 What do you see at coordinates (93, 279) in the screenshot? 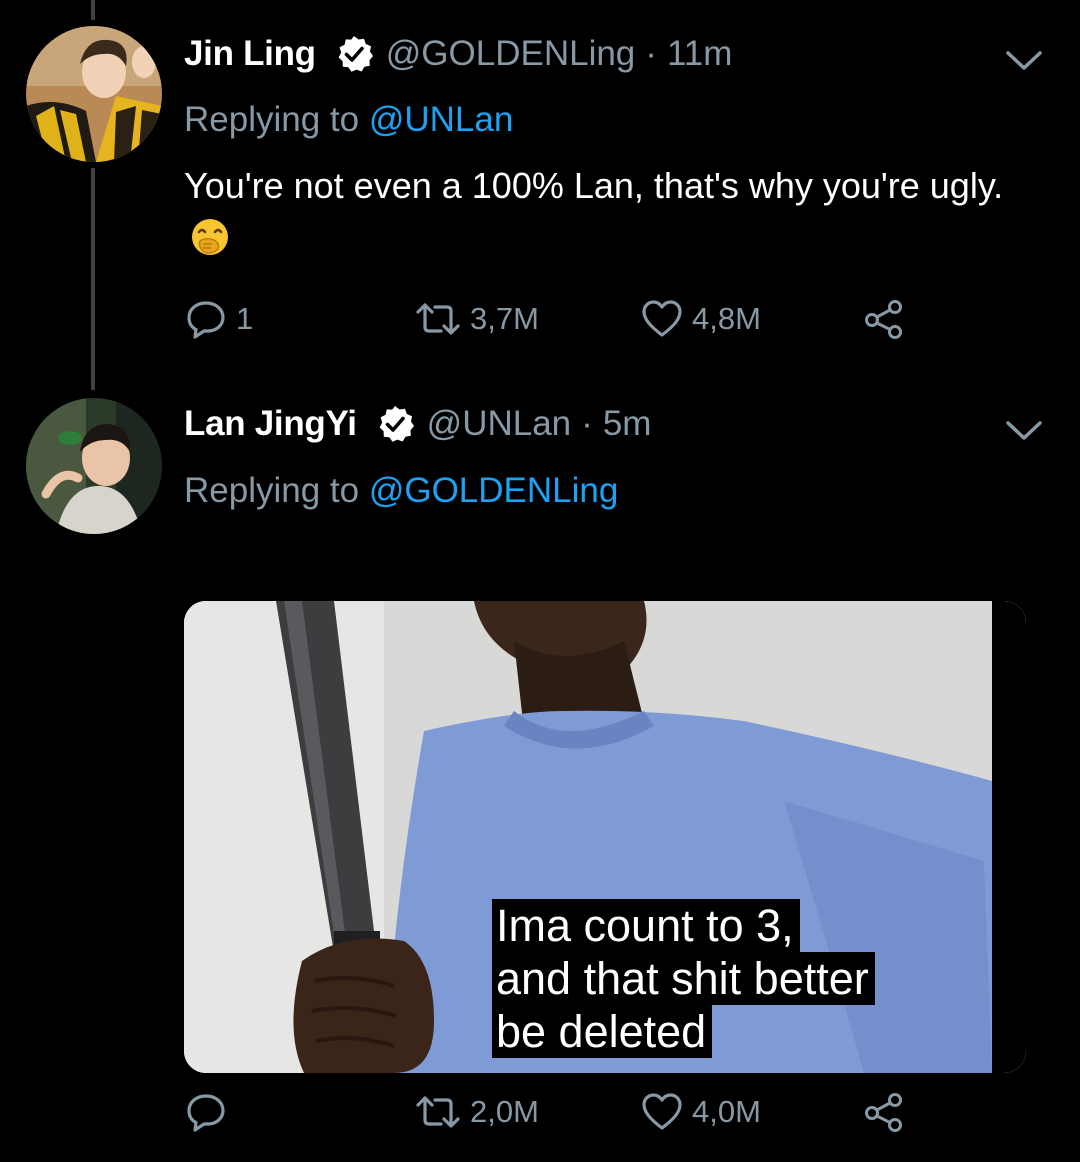
I see `thread-line-connector` at bounding box center [93, 279].